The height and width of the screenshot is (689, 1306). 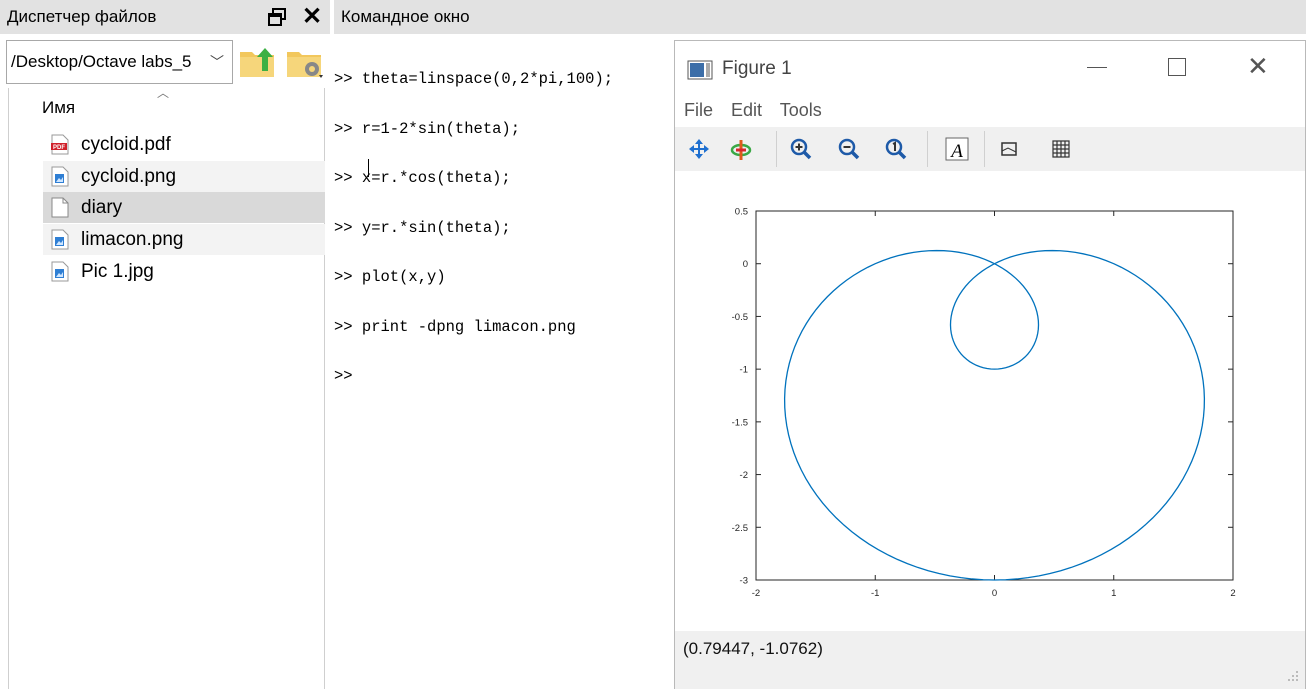 What do you see at coordinates (277, 17) in the screenshot?
I see `undock-icon` at bounding box center [277, 17].